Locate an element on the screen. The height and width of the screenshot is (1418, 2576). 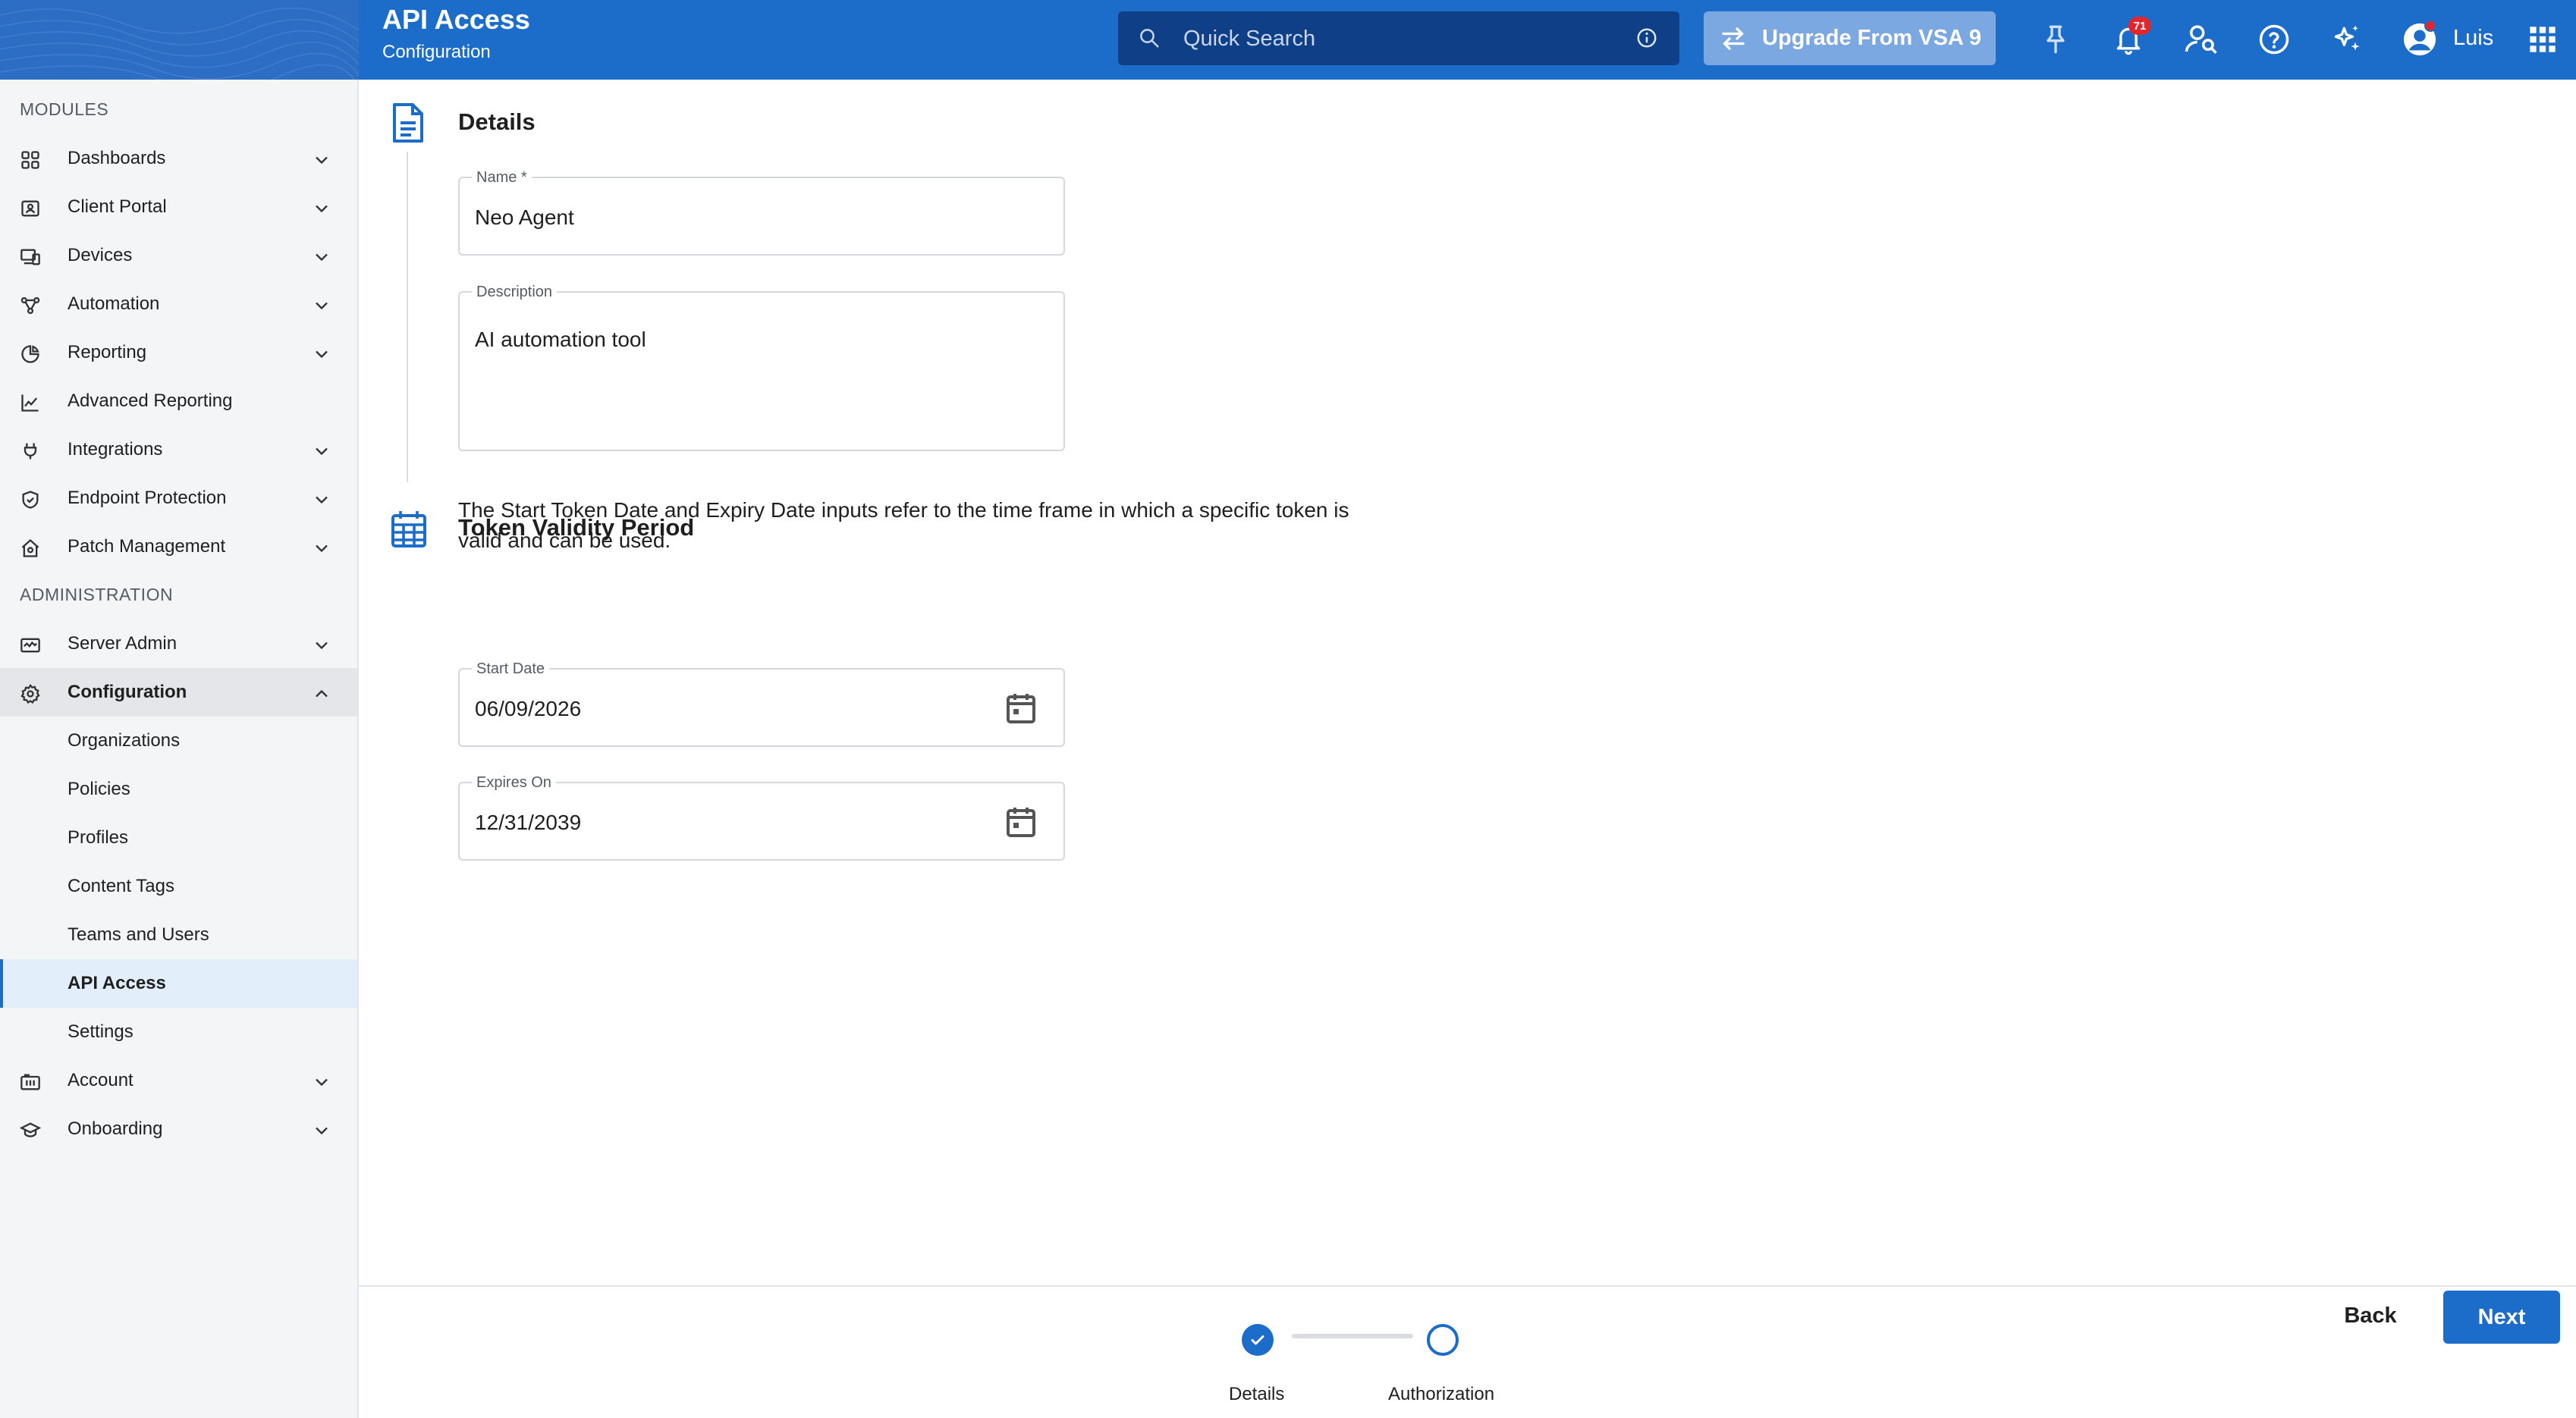
sidebar-item-endpoint-protection: Endpoint Protection is located at coordinates (178, 498).